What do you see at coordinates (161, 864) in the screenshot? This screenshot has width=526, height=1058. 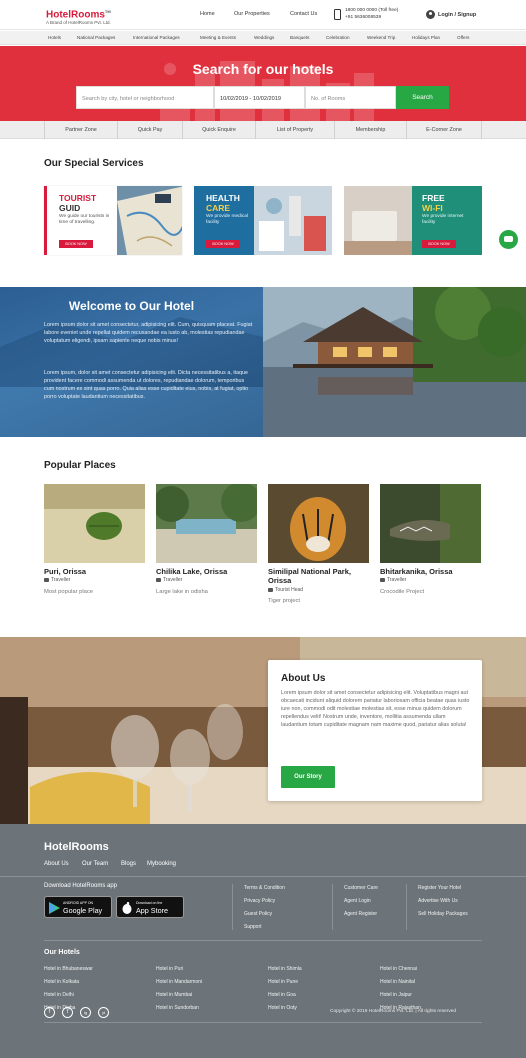 I see `footer-link-mybooking: Mybooking` at bounding box center [161, 864].